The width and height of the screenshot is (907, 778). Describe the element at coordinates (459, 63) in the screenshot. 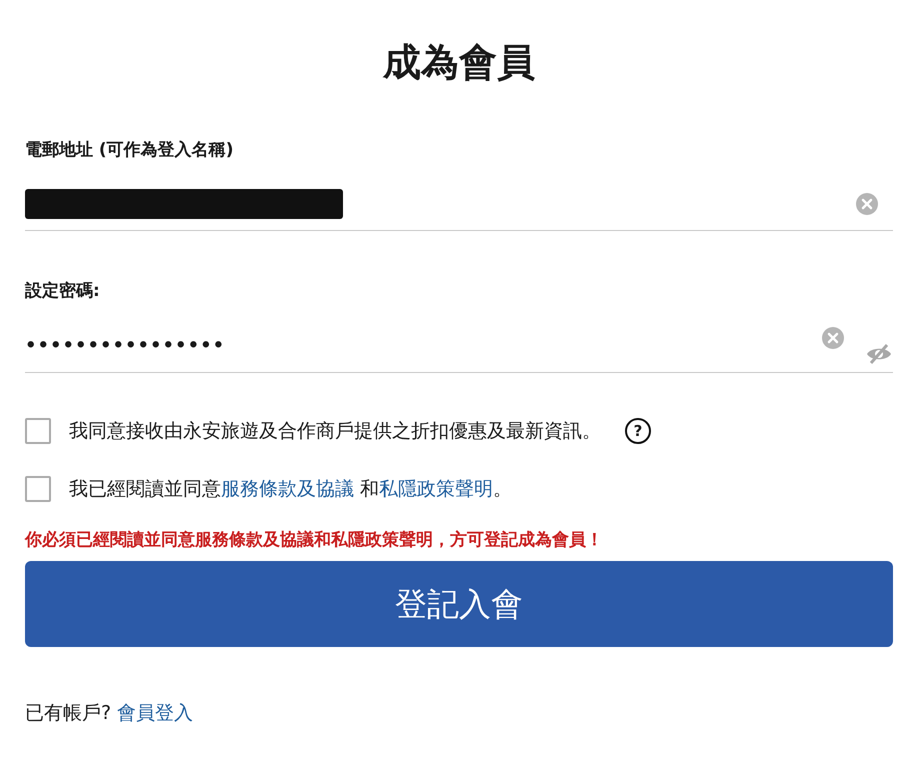

I see `page-title: 成為會員` at that location.